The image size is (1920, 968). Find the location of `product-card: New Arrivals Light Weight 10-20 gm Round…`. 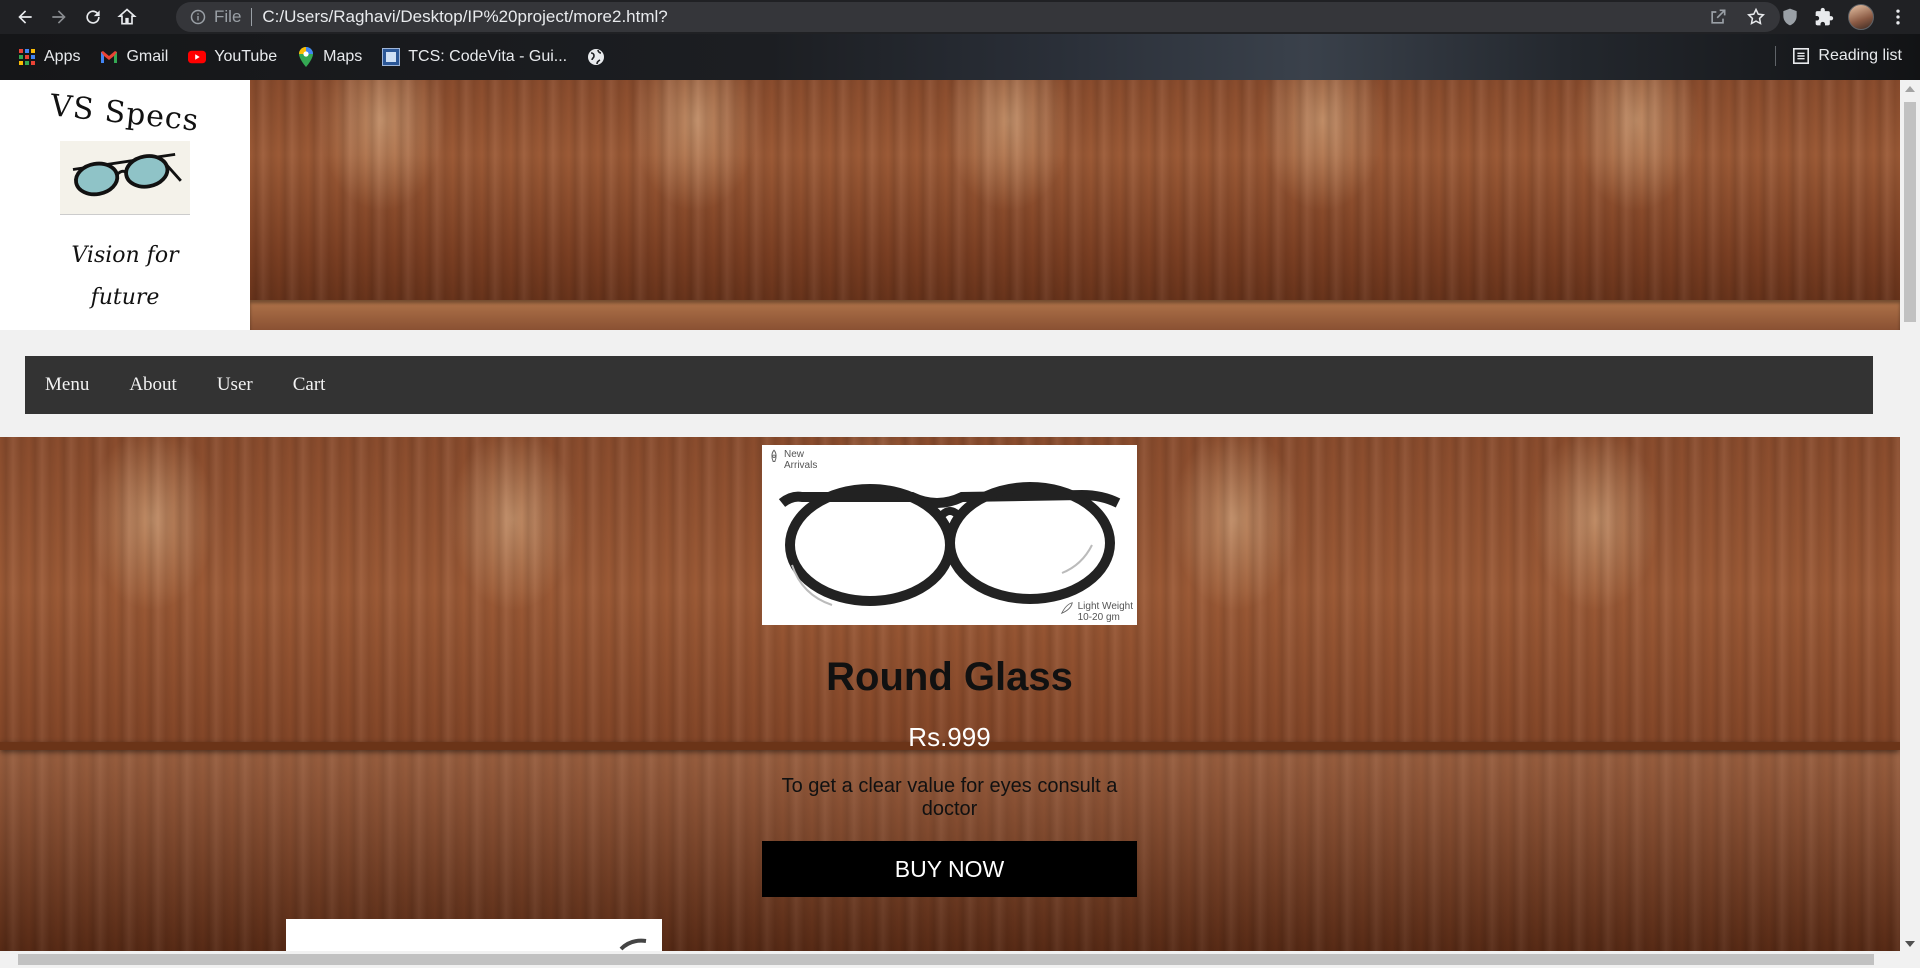

product-card: New Arrivals Light Weight 10-20 gm Round… is located at coordinates (949, 671).